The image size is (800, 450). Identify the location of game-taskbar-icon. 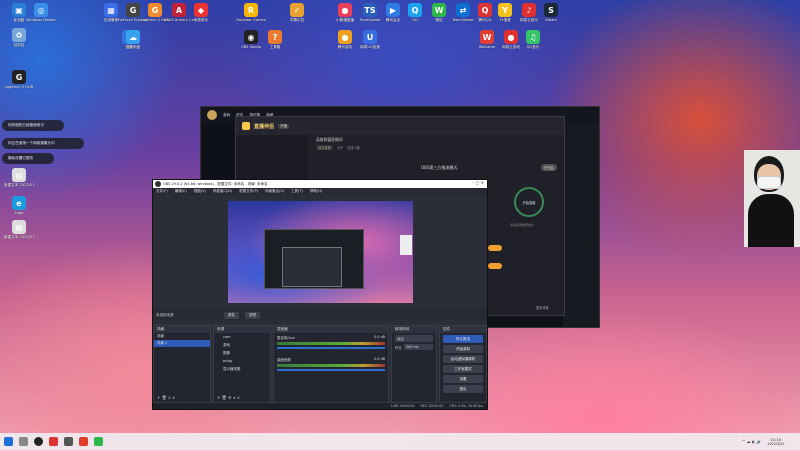
(83, 441).